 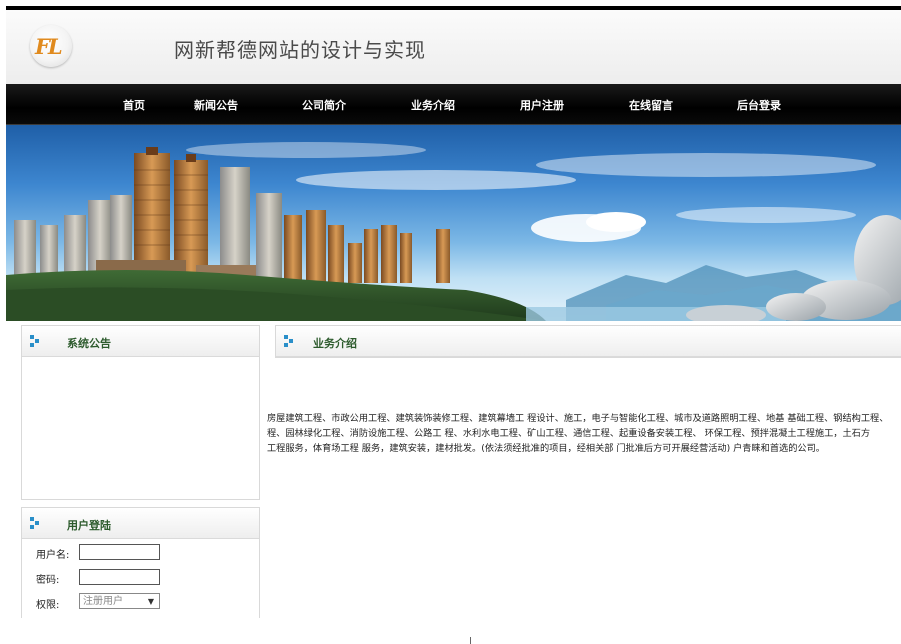 I want to click on nav-item-about: 公司简介, so click(x=324, y=105).